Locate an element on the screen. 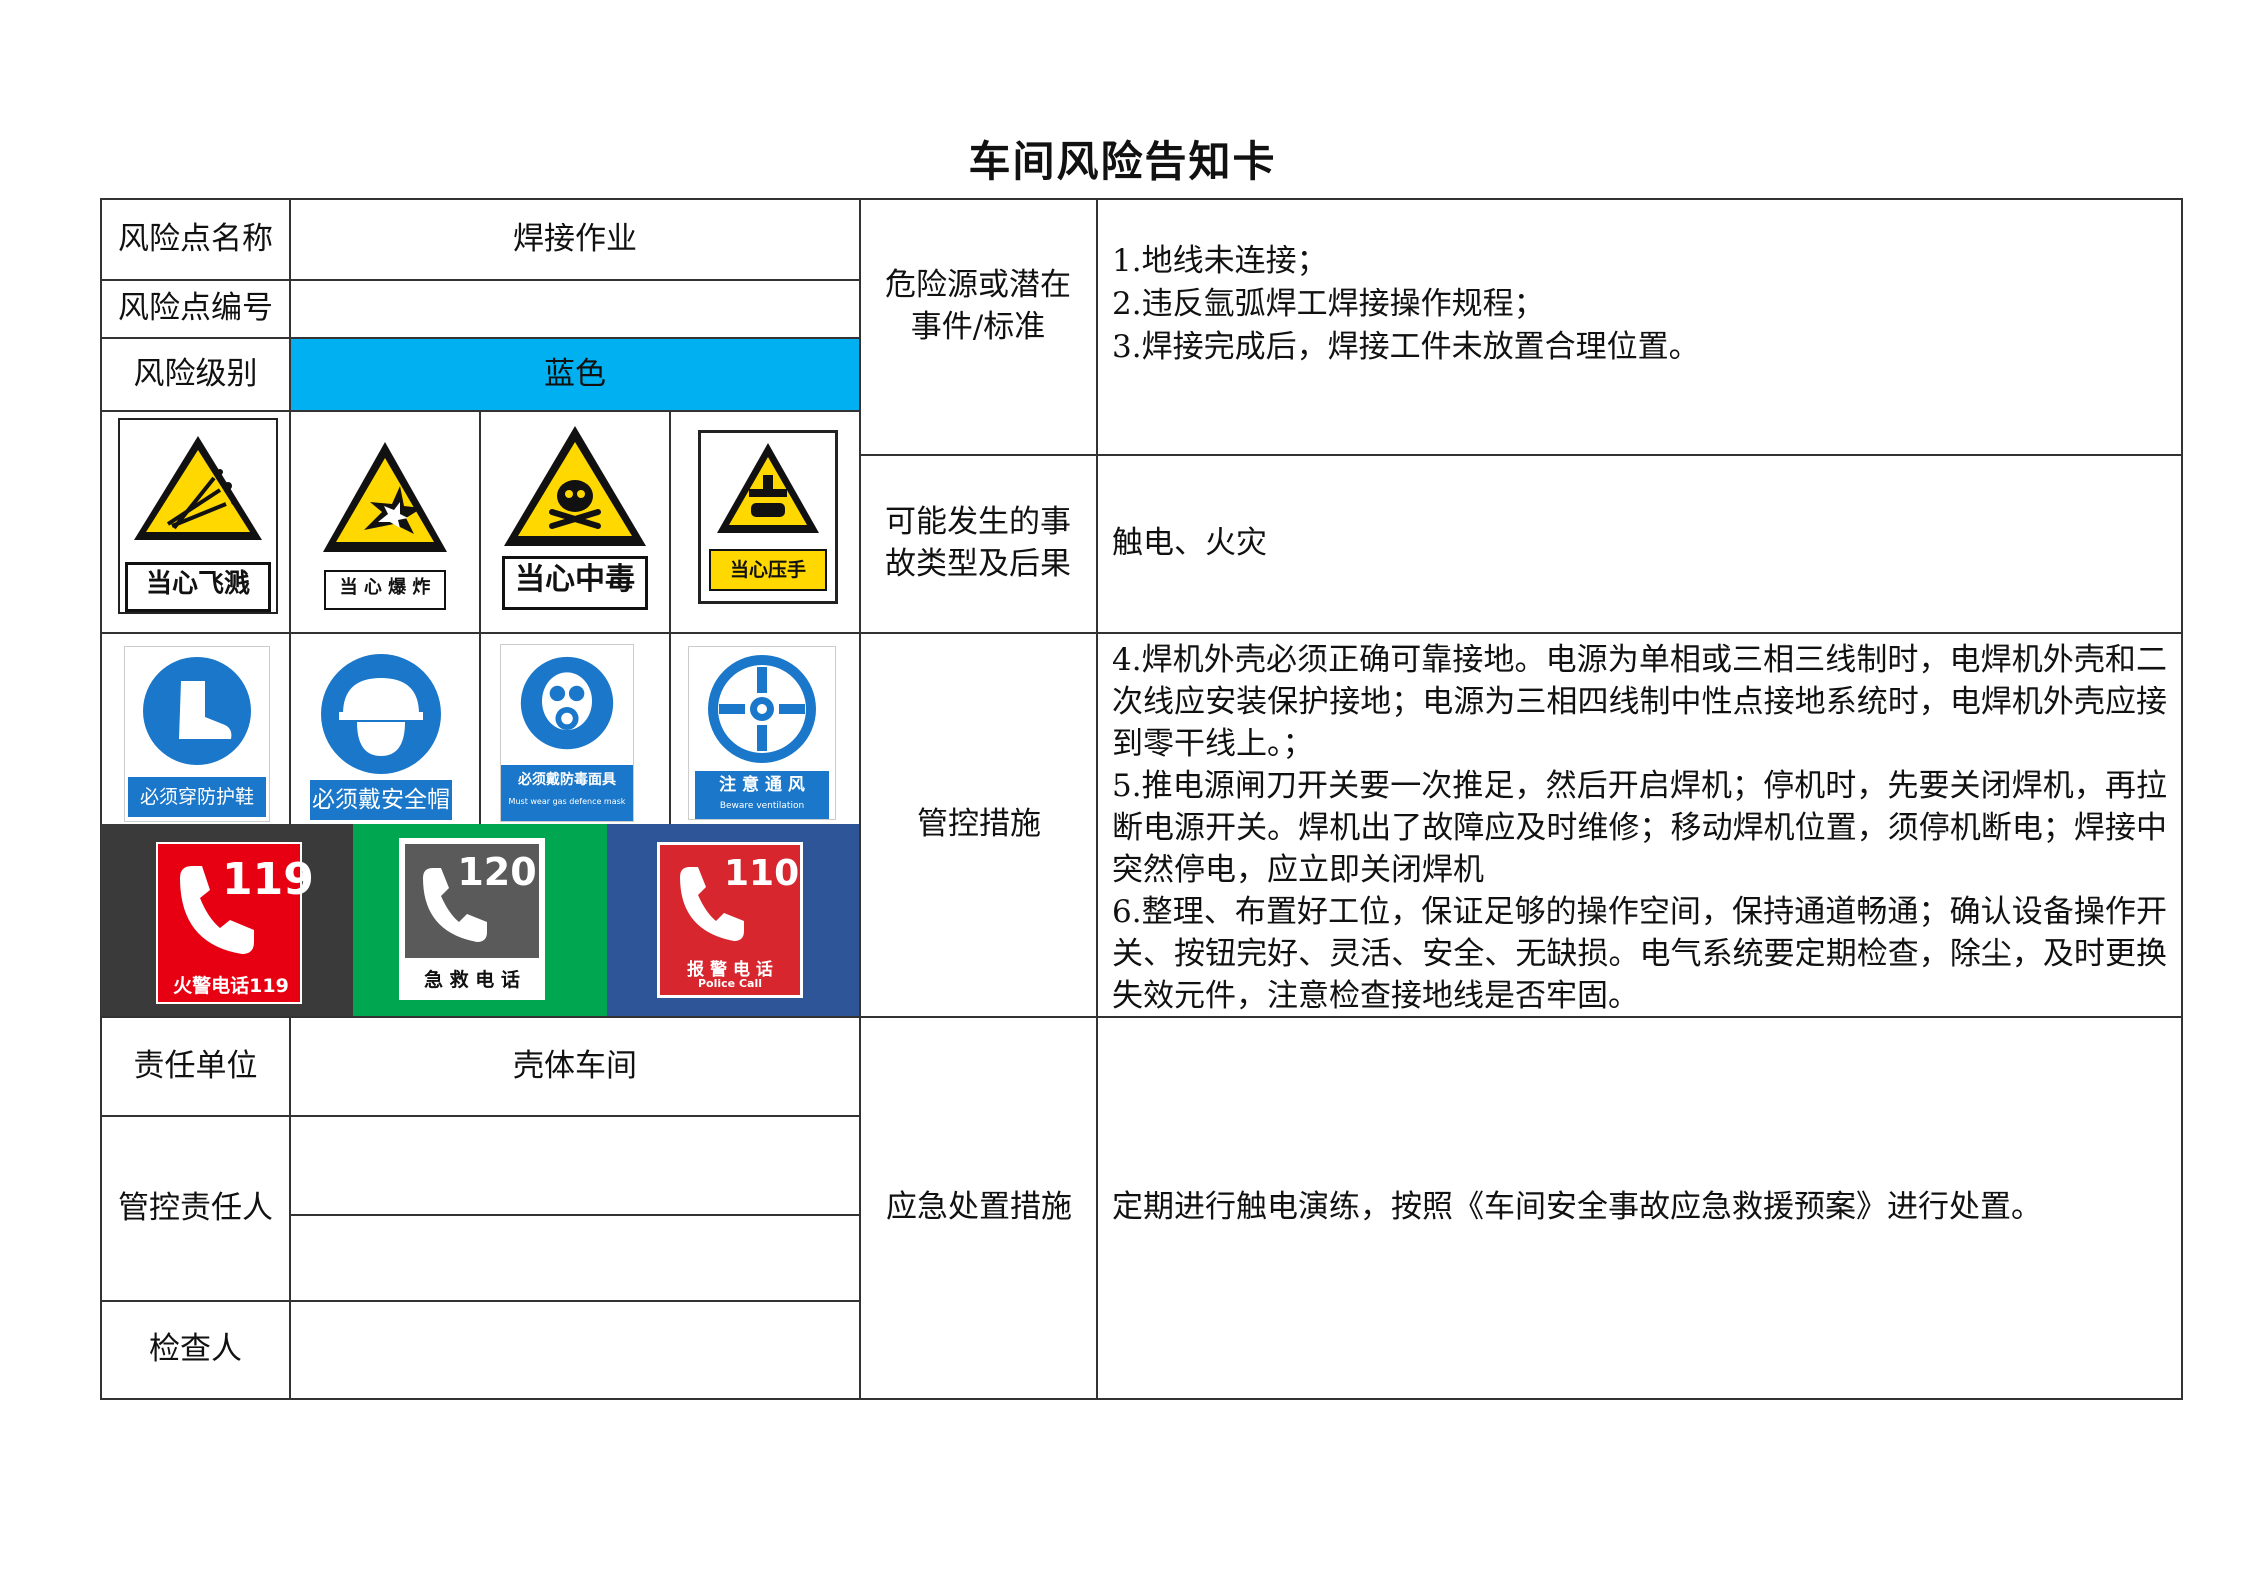  risk-level-label: 风险级别 is located at coordinates (195, 373).